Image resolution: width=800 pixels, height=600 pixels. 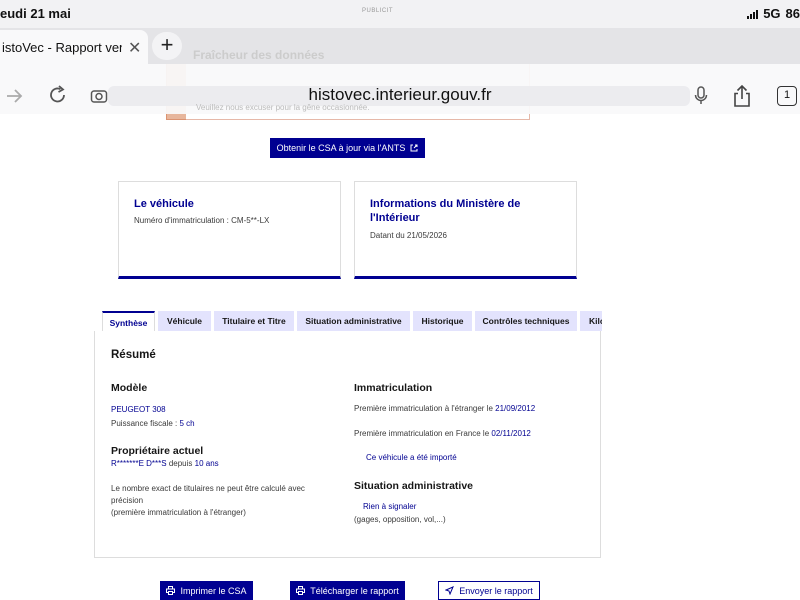 I want to click on external-link-icon, so click(x=414, y=148).